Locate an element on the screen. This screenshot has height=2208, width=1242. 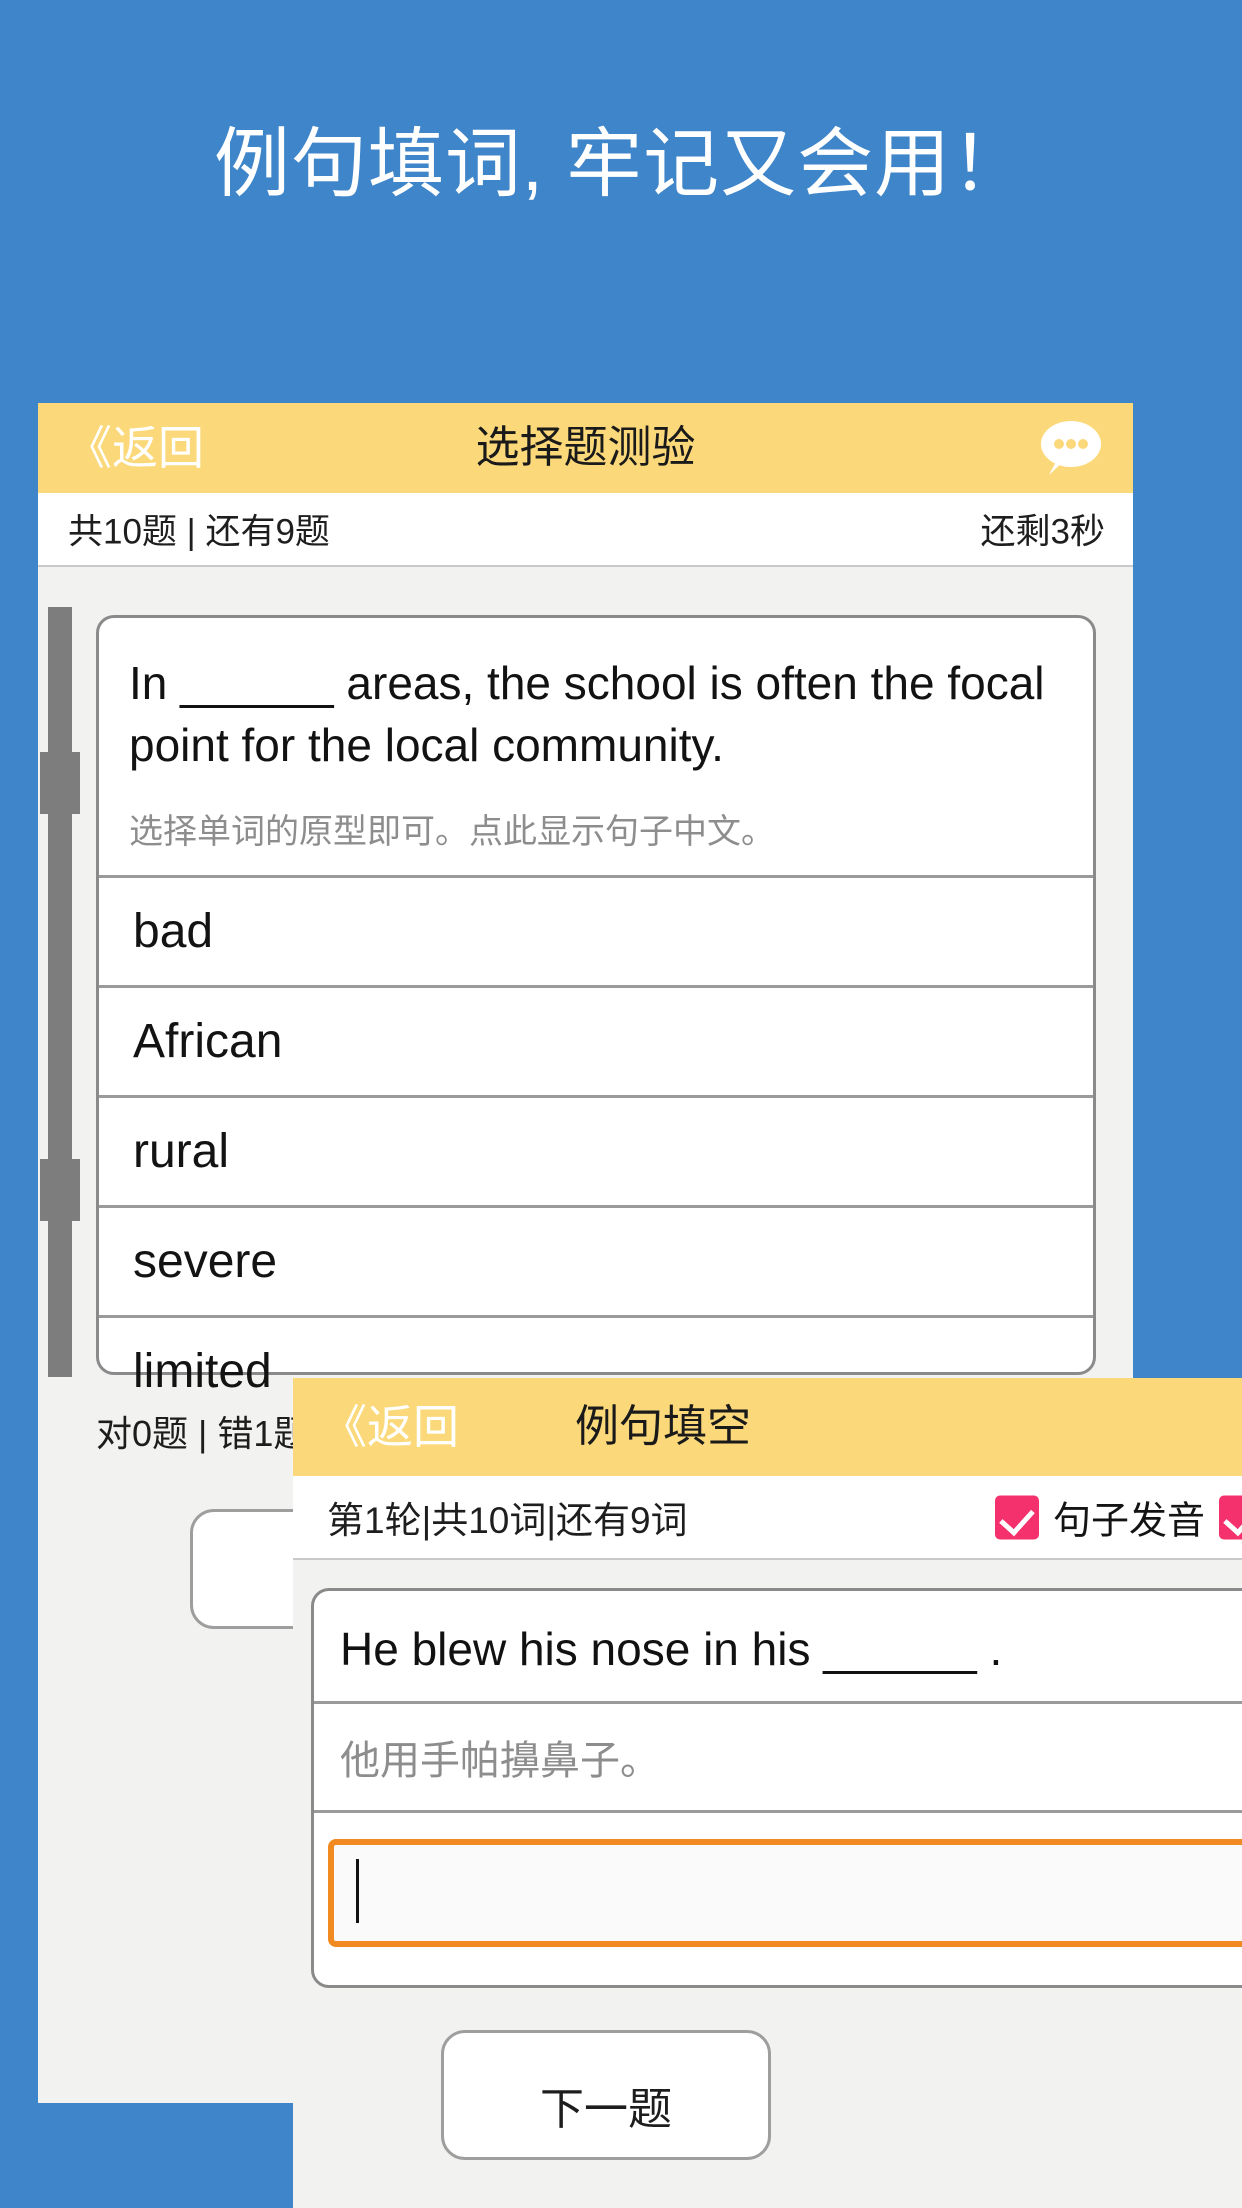
vertical-scrollbar is located at coordinates (60, 992).